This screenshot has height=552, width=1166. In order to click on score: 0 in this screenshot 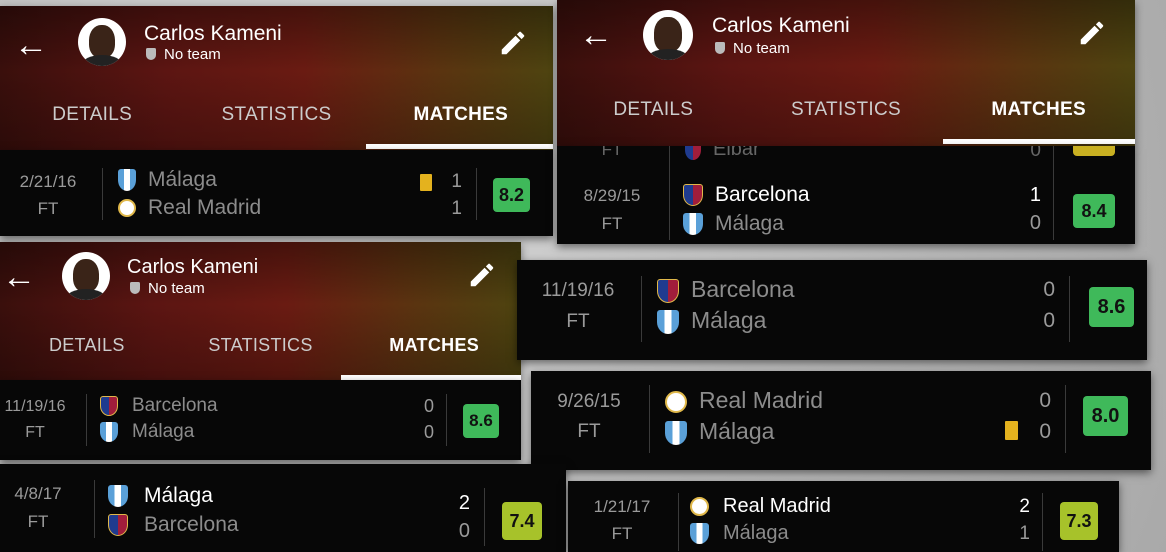, I will do `click(1035, 153)`.